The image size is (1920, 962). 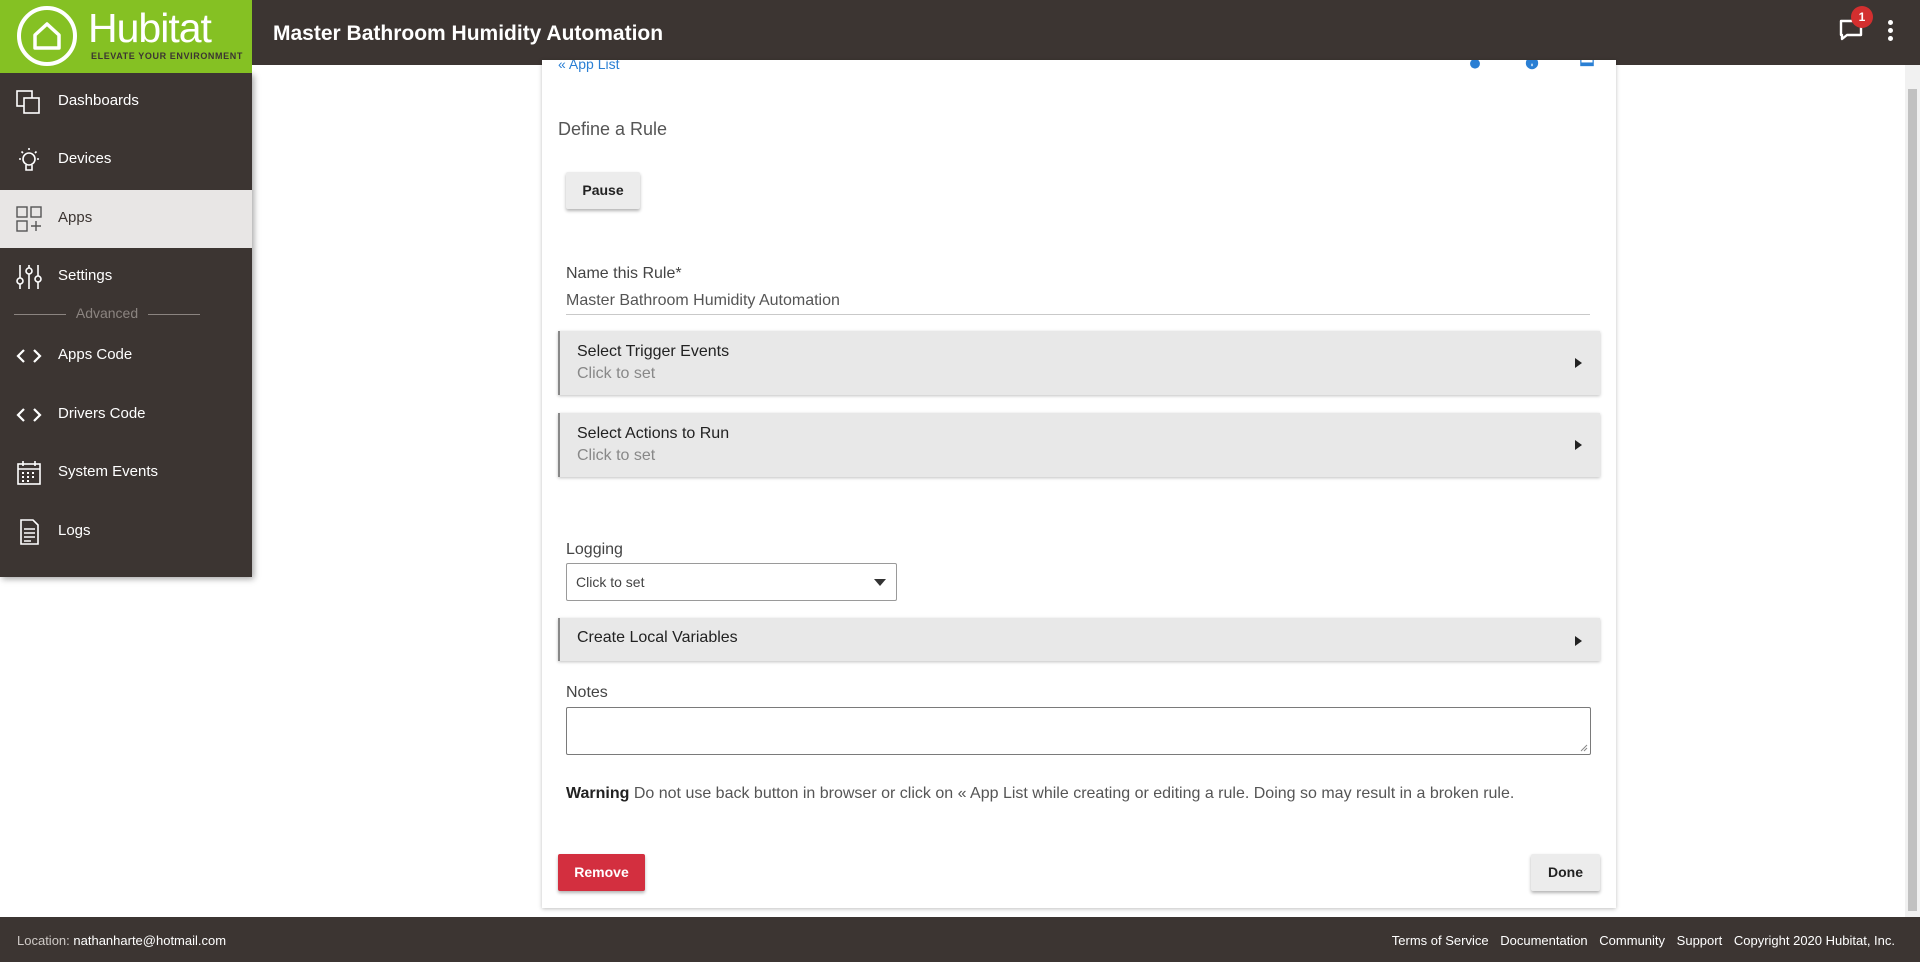 I want to click on advanced-divider: Advanced, so click(x=107, y=314).